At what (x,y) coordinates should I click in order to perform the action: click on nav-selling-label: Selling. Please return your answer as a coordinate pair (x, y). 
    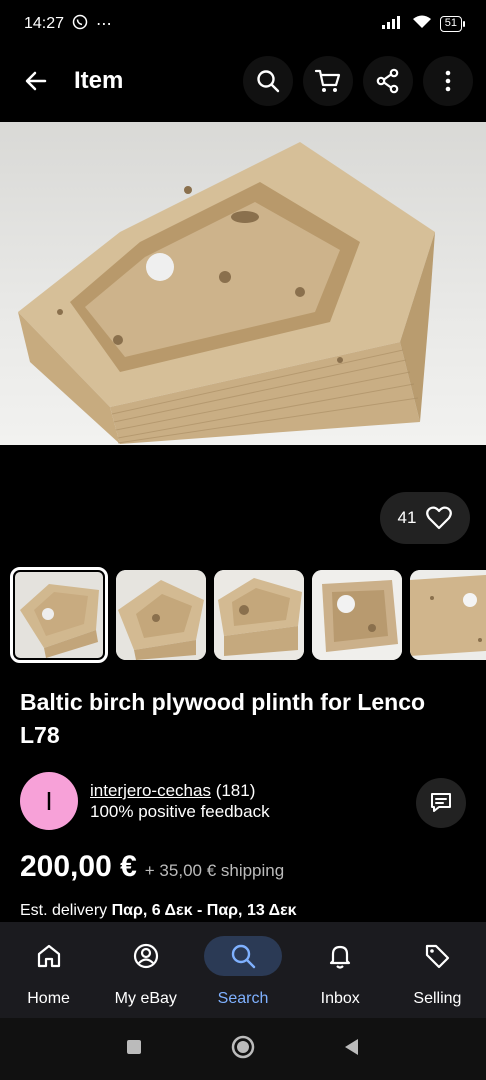
    Looking at the image, I should click on (437, 998).